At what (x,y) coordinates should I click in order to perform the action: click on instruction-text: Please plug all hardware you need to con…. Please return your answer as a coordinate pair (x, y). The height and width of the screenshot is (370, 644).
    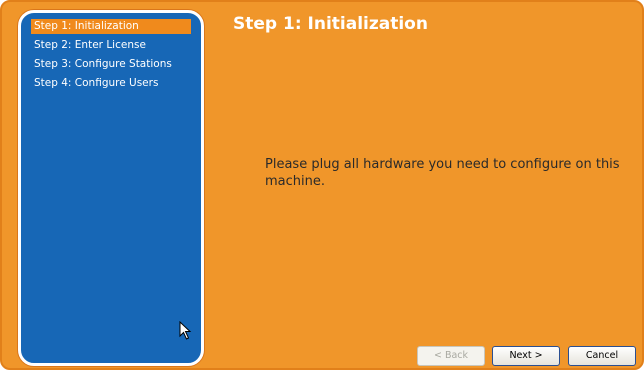
    Looking at the image, I should click on (442, 173).